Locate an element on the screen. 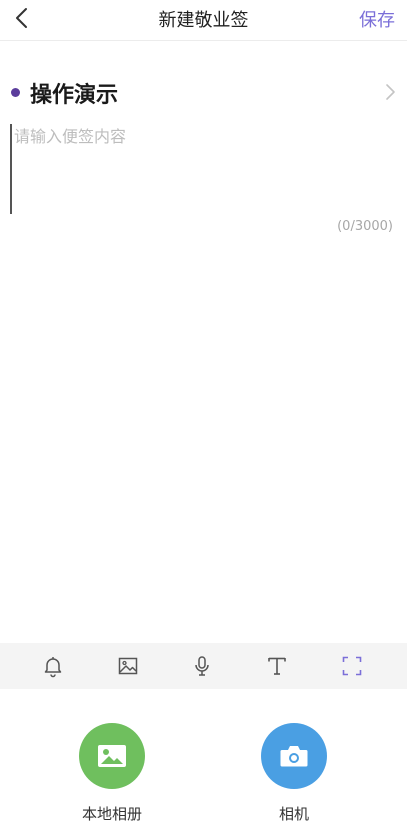 This screenshot has width=407, height=835. category-label: 操作演示 is located at coordinates (74, 95).